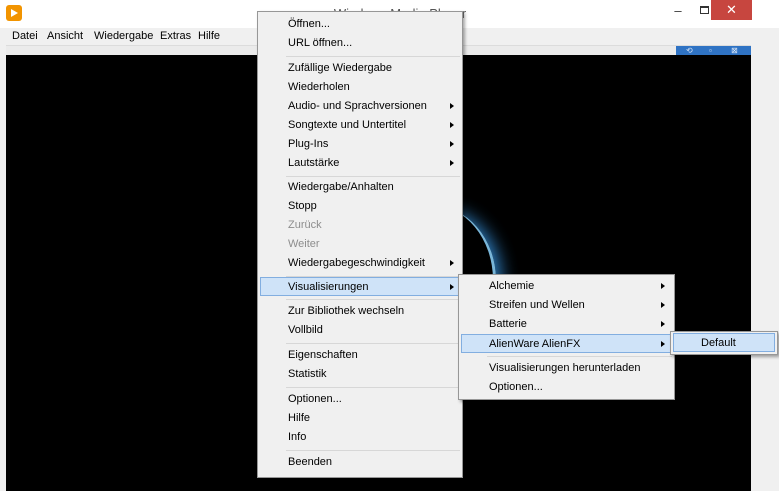 This screenshot has height=491, width=779. I want to click on menu-item-streifen-und-wellen: Streifen und Wellen, so click(566, 305).